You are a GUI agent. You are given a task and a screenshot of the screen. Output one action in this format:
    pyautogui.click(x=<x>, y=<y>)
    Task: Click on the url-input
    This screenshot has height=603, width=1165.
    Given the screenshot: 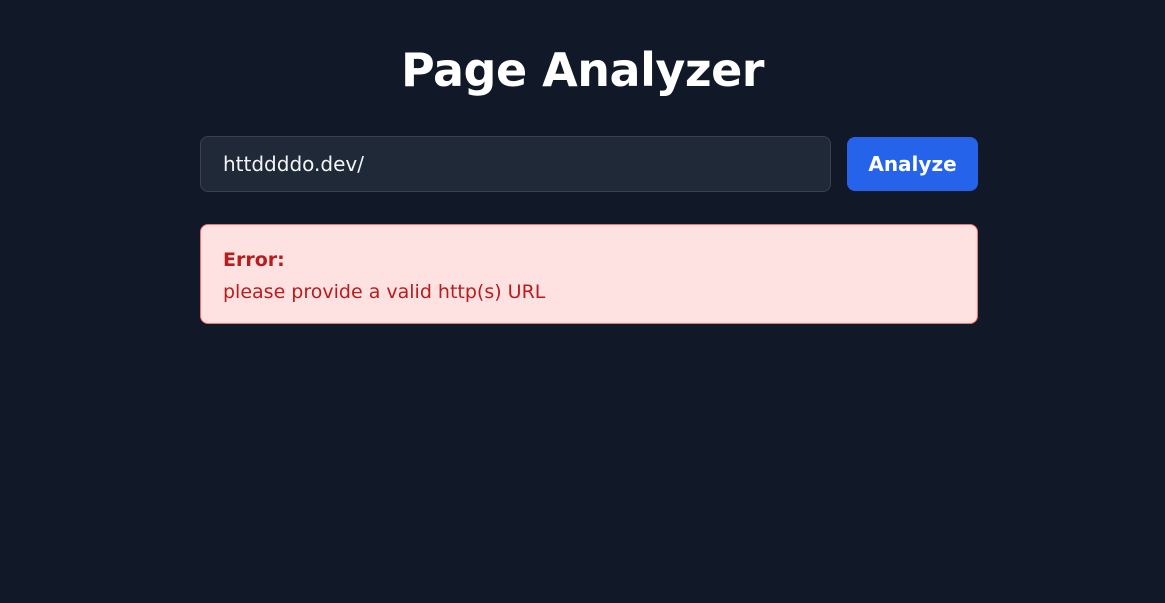 What is the action you would take?
    pyautogui.click(x=515, y=164)
    